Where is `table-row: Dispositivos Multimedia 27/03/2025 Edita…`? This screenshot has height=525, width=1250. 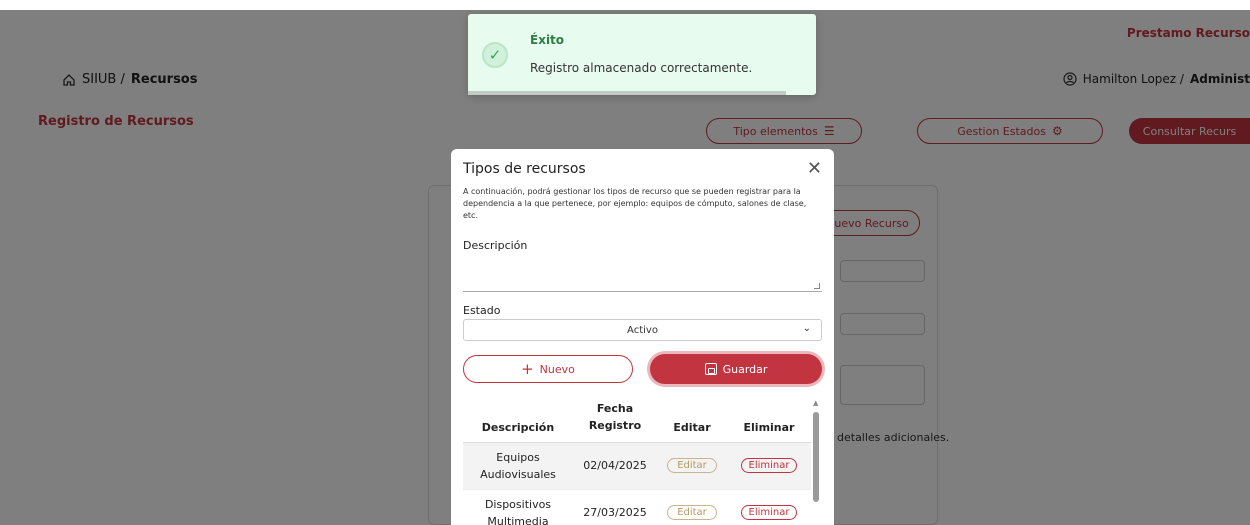
table-row: Dispositivos Multimedia 27/03/2025 Edita… is located at coordinates (637, 507).